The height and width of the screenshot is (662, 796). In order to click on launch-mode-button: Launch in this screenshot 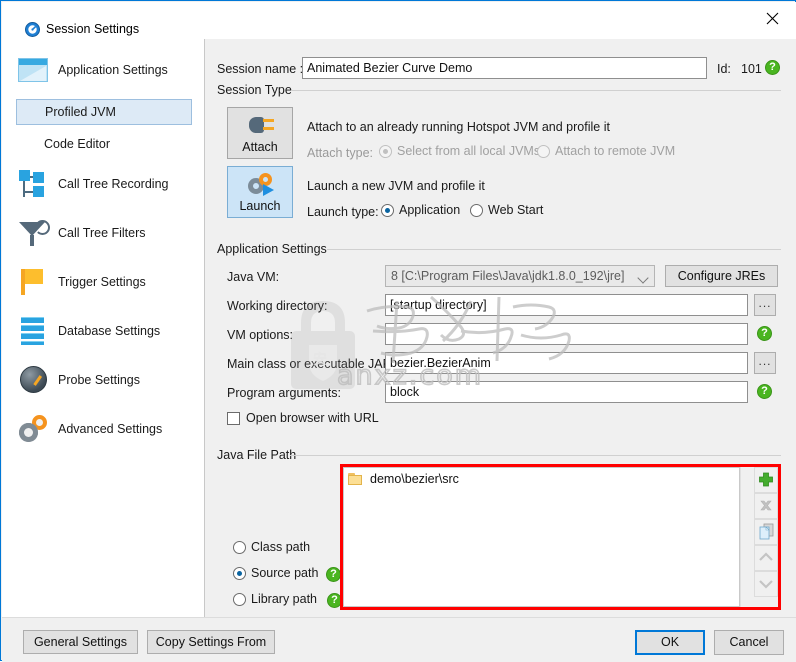, I will do `click(260, 192)`.